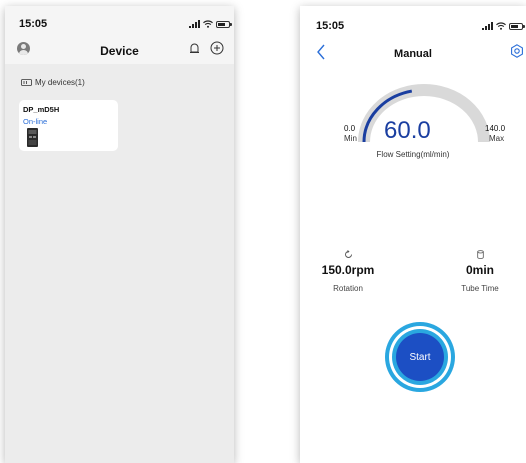  Describe the element at coordinates (26, 82) in the screenshot. I see `devices-icon` at that location.